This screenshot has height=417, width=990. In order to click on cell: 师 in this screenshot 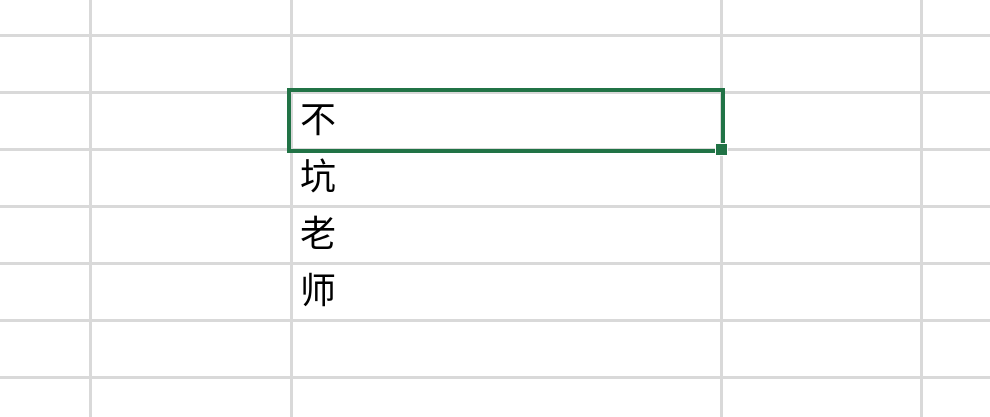, I will do `click(507, 292)`.